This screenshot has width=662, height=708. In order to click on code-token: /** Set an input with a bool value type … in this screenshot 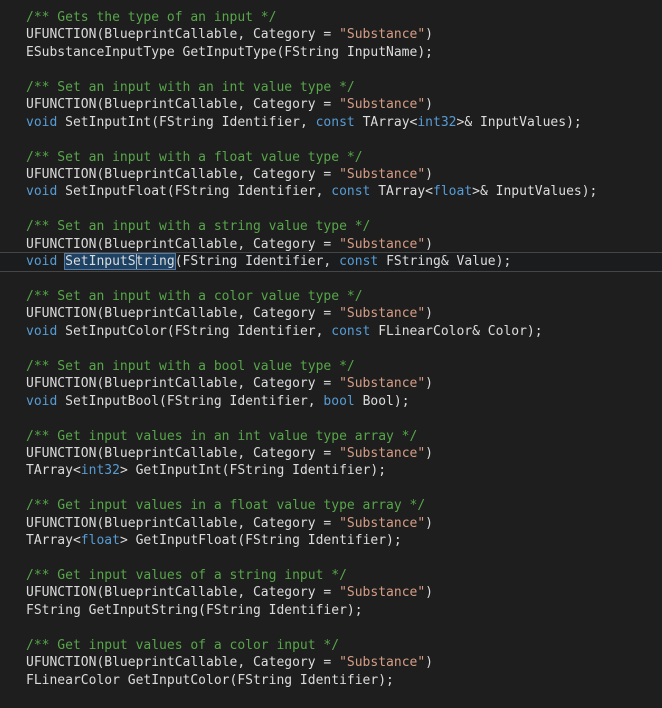, I will do `click(190, 366)`.